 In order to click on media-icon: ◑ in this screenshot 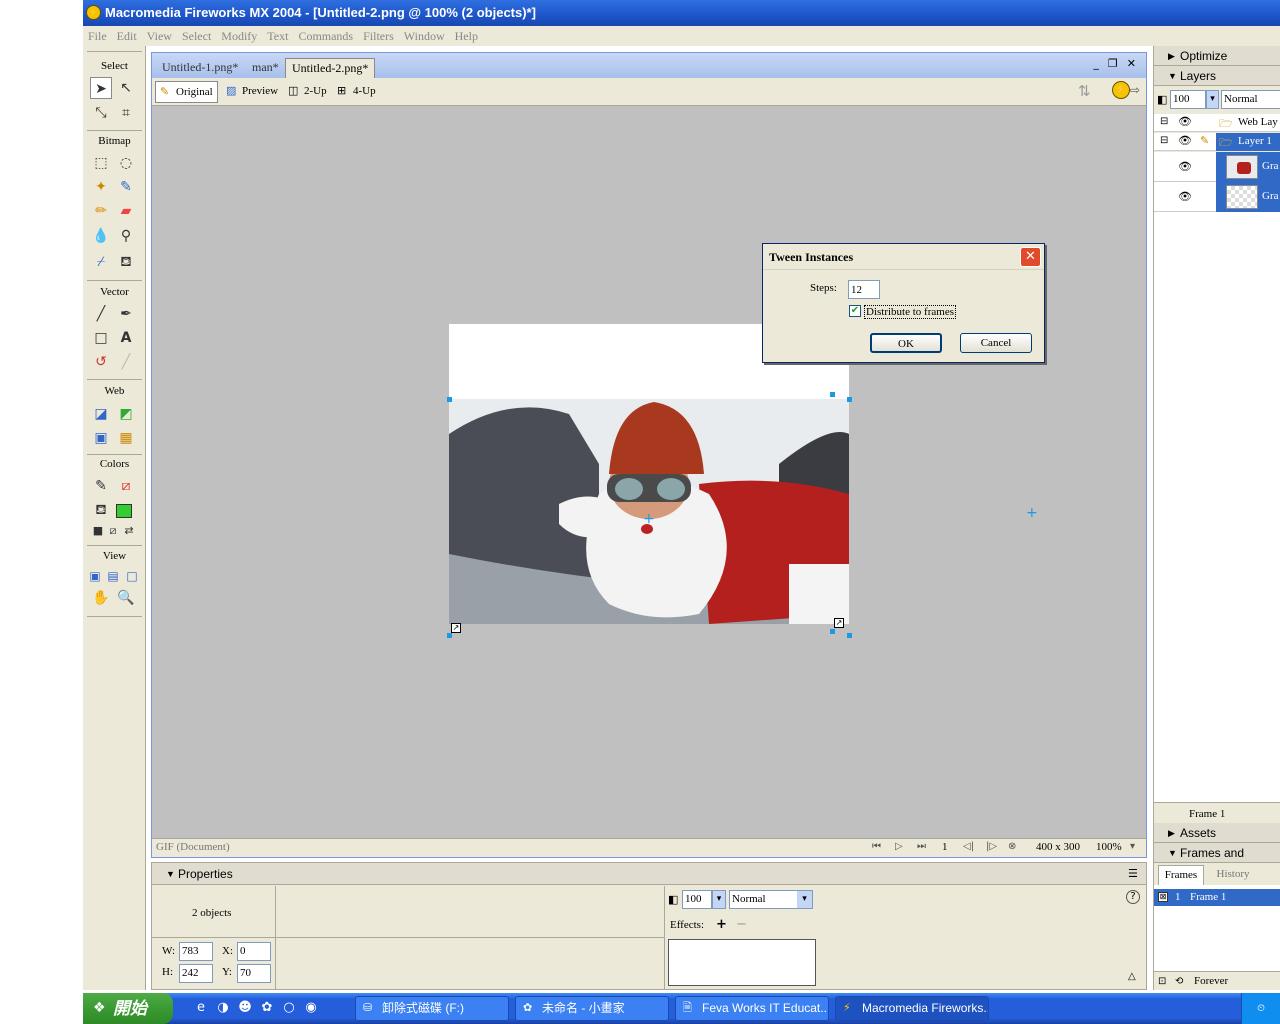, I will do `click(223, 1008)`.